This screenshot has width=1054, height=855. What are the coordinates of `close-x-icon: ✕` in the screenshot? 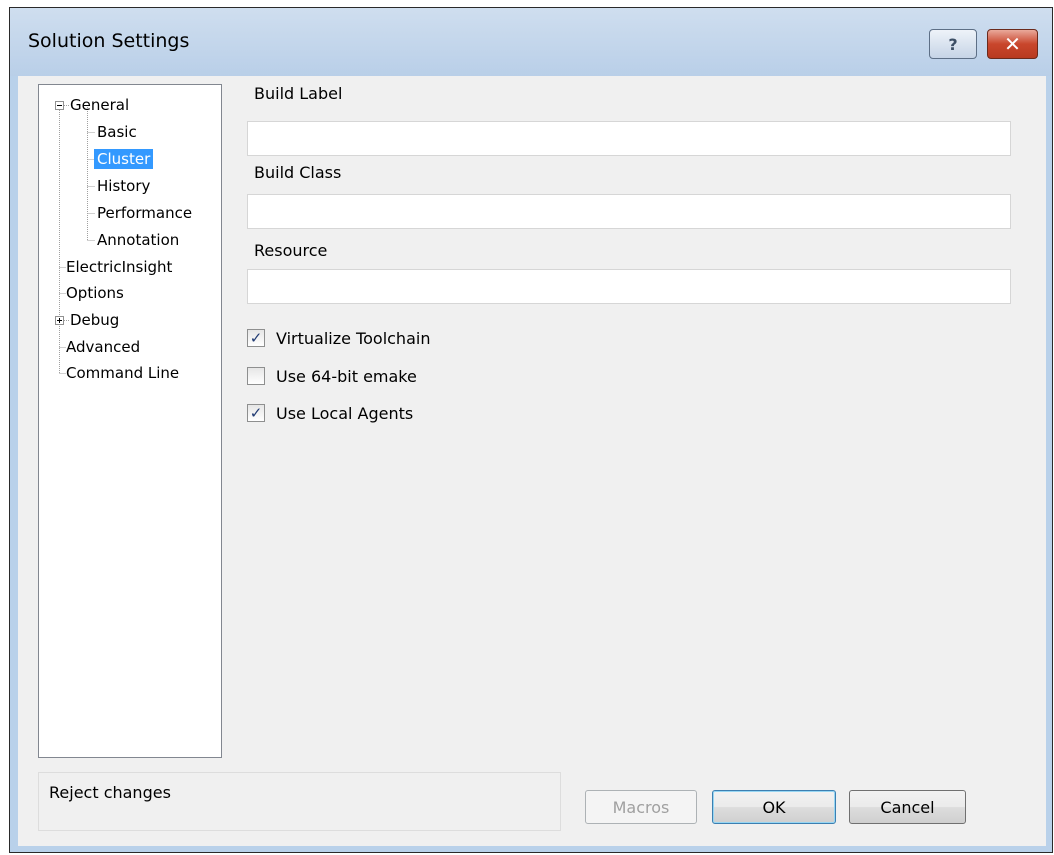 It's located at (1012, 44).